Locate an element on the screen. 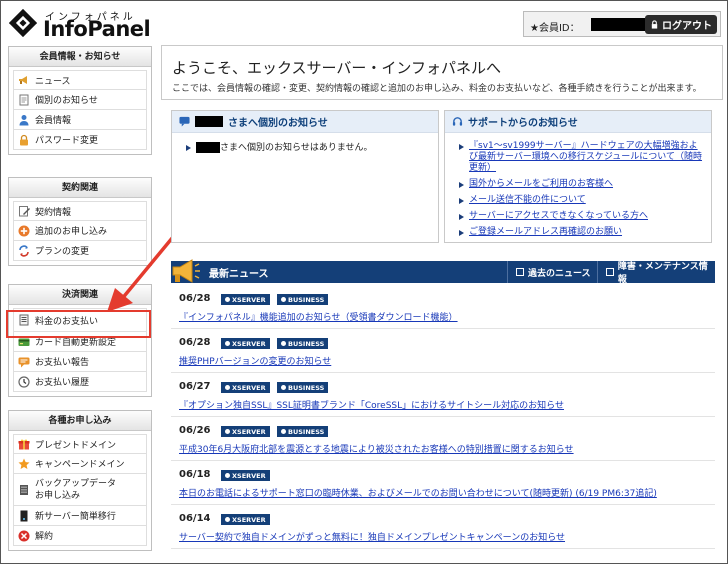 Image resolution: width=728 pixels, height=564 pixels. sidebar-item-label-line2: お申し込み is located at coordinates (58, 495).